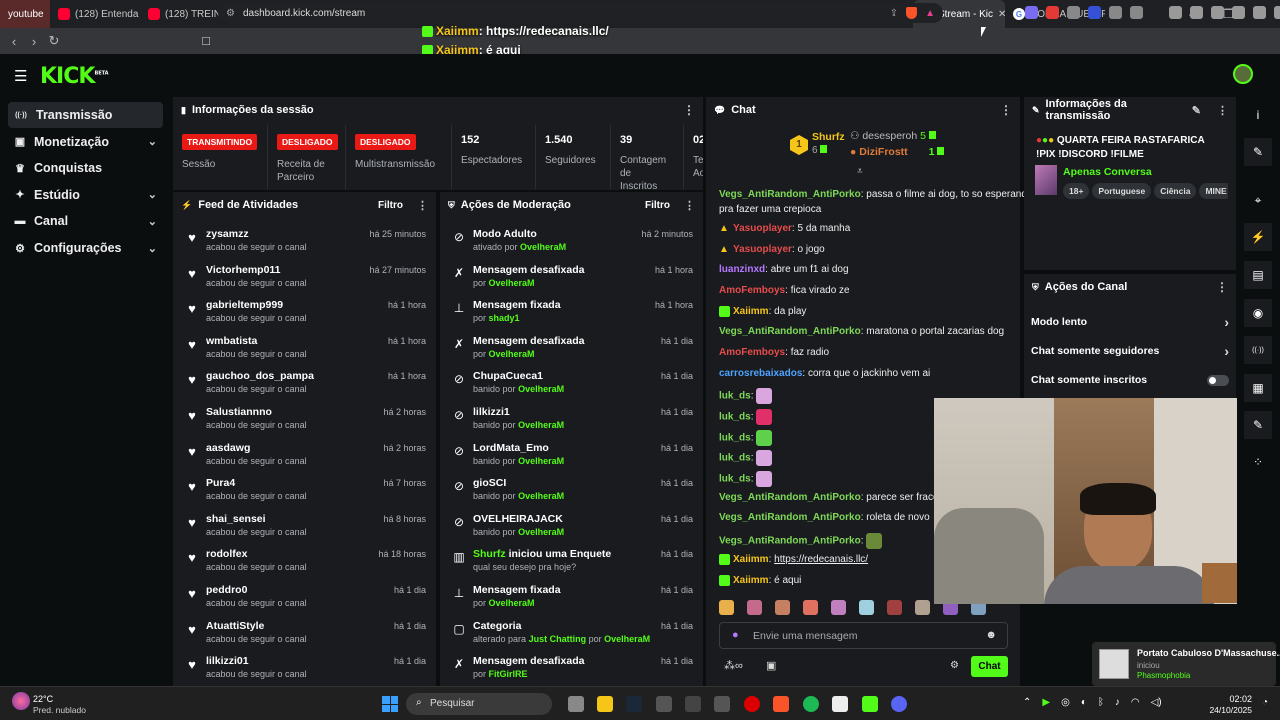 This screenshot has width=1280, height=720. I want to click on sidebar-item: ♛ Conquistas, so click(85, 168).